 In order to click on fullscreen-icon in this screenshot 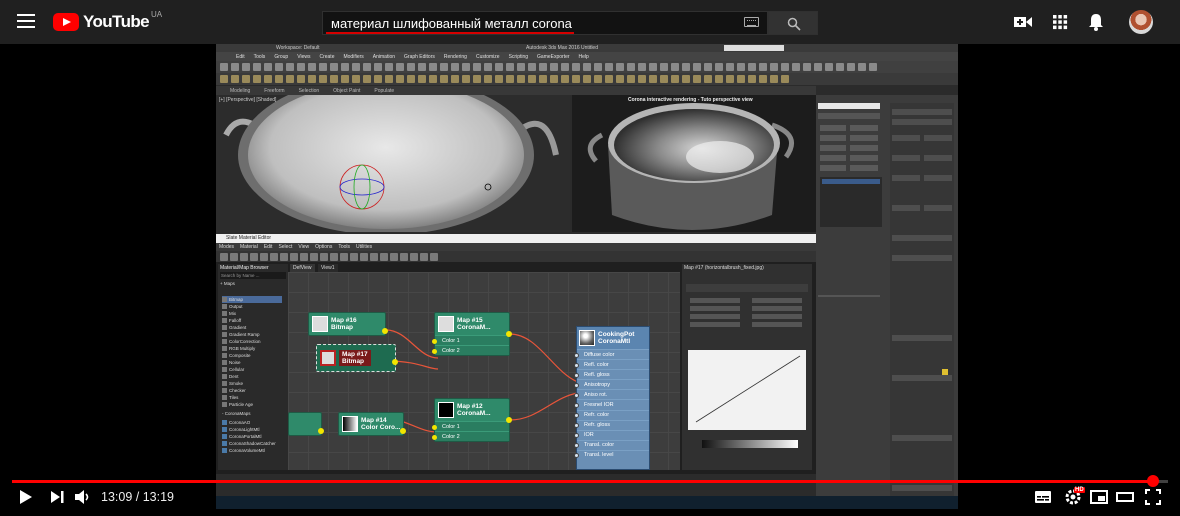, I will do `click(1153, 497)`.